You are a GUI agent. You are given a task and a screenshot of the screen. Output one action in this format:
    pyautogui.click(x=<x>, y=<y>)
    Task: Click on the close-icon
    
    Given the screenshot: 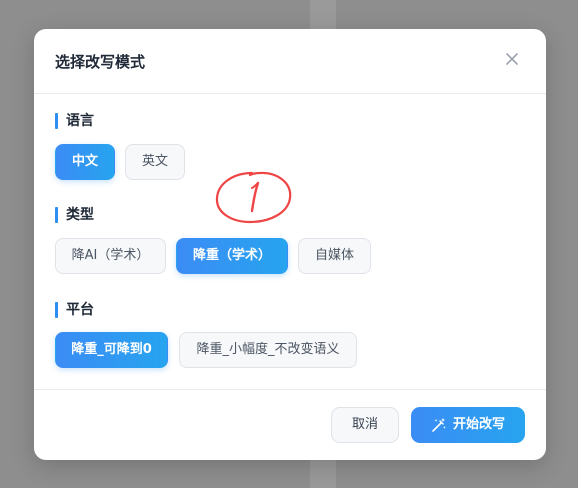 What is the action you would take?
    pyautogui.click(x=512, y=59)
    